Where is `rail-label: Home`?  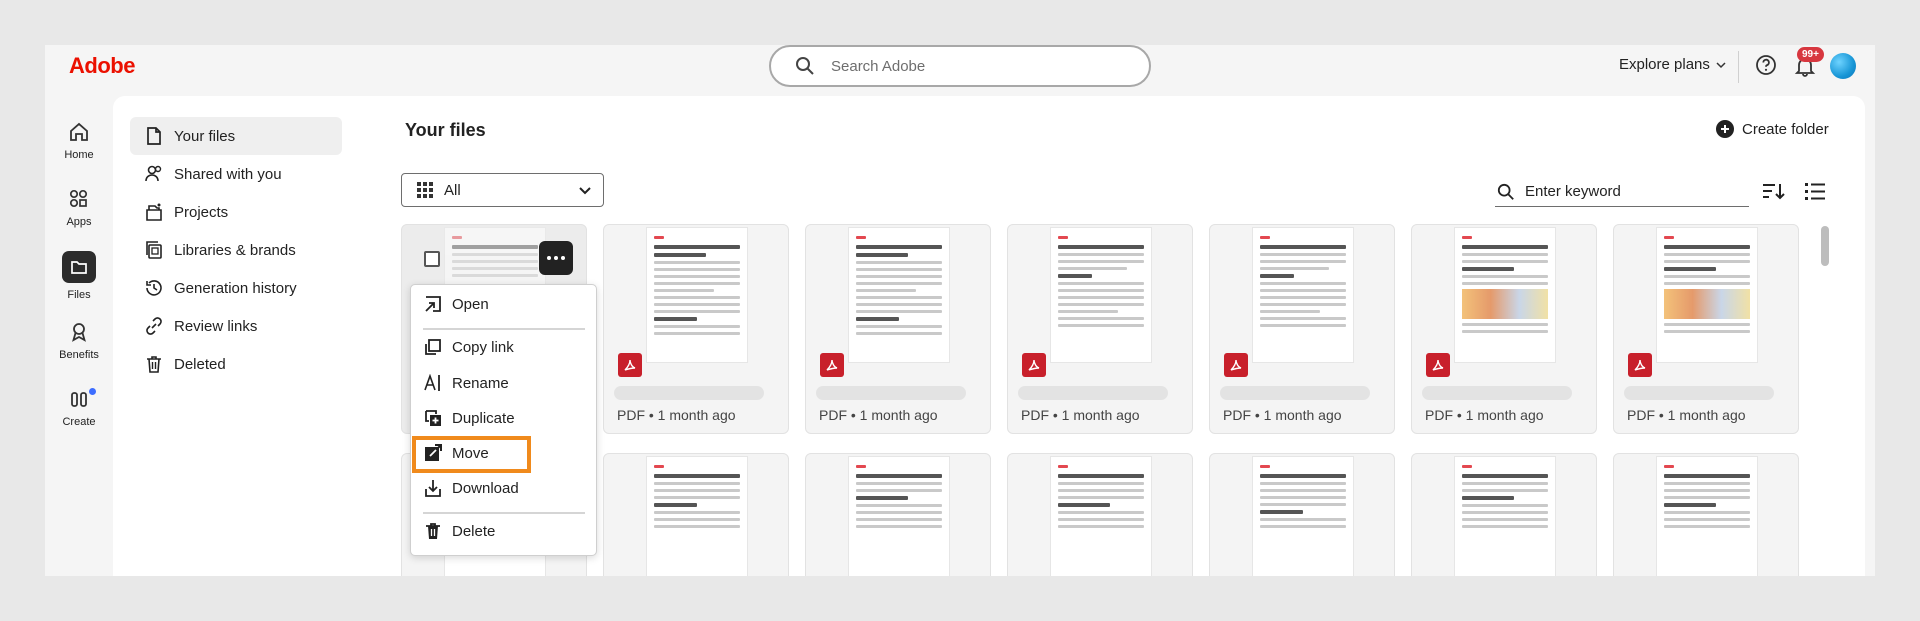 rail-label: Home is located at coordinates (79, 155).